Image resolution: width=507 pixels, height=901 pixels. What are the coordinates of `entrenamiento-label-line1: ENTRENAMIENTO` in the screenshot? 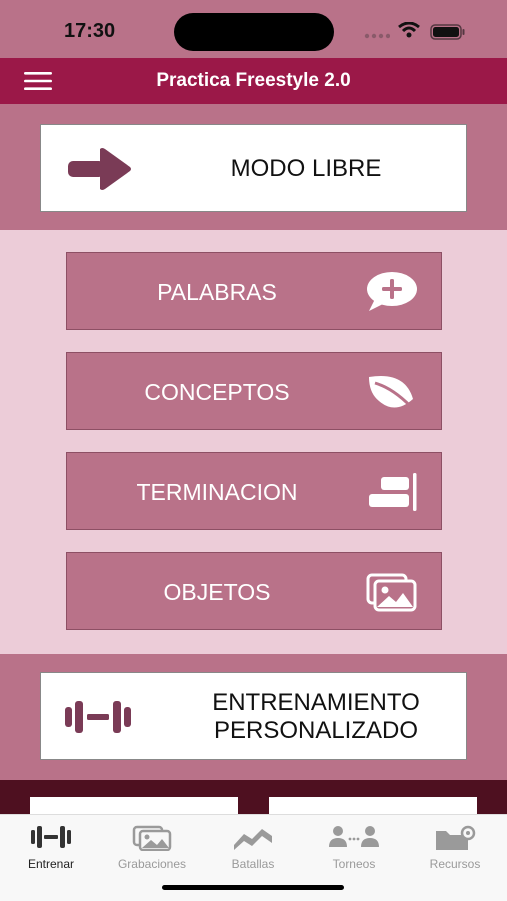 It's located at (316, 702).